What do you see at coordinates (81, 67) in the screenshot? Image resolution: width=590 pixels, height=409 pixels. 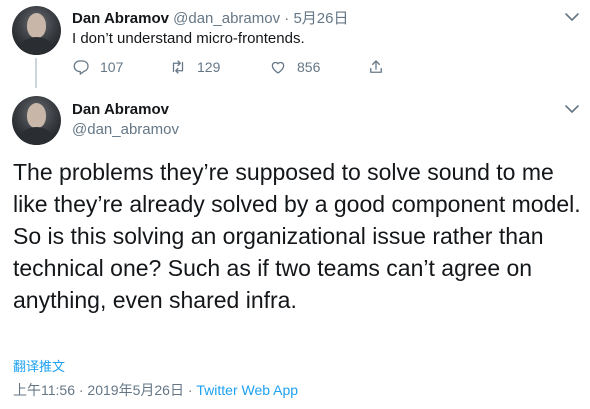 I see `reply-icon` at bounding box center [81, 67].